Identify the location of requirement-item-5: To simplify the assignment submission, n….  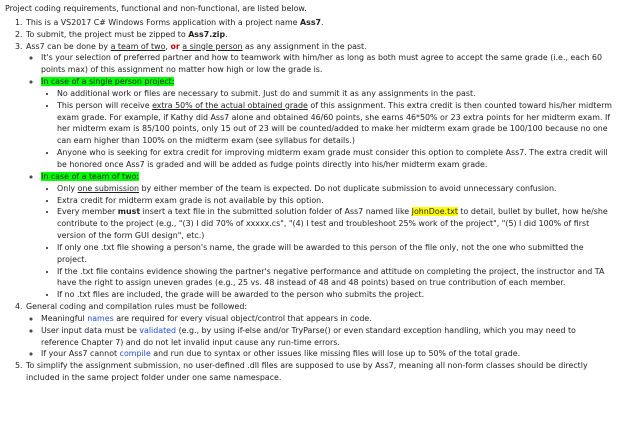
(318, 372).